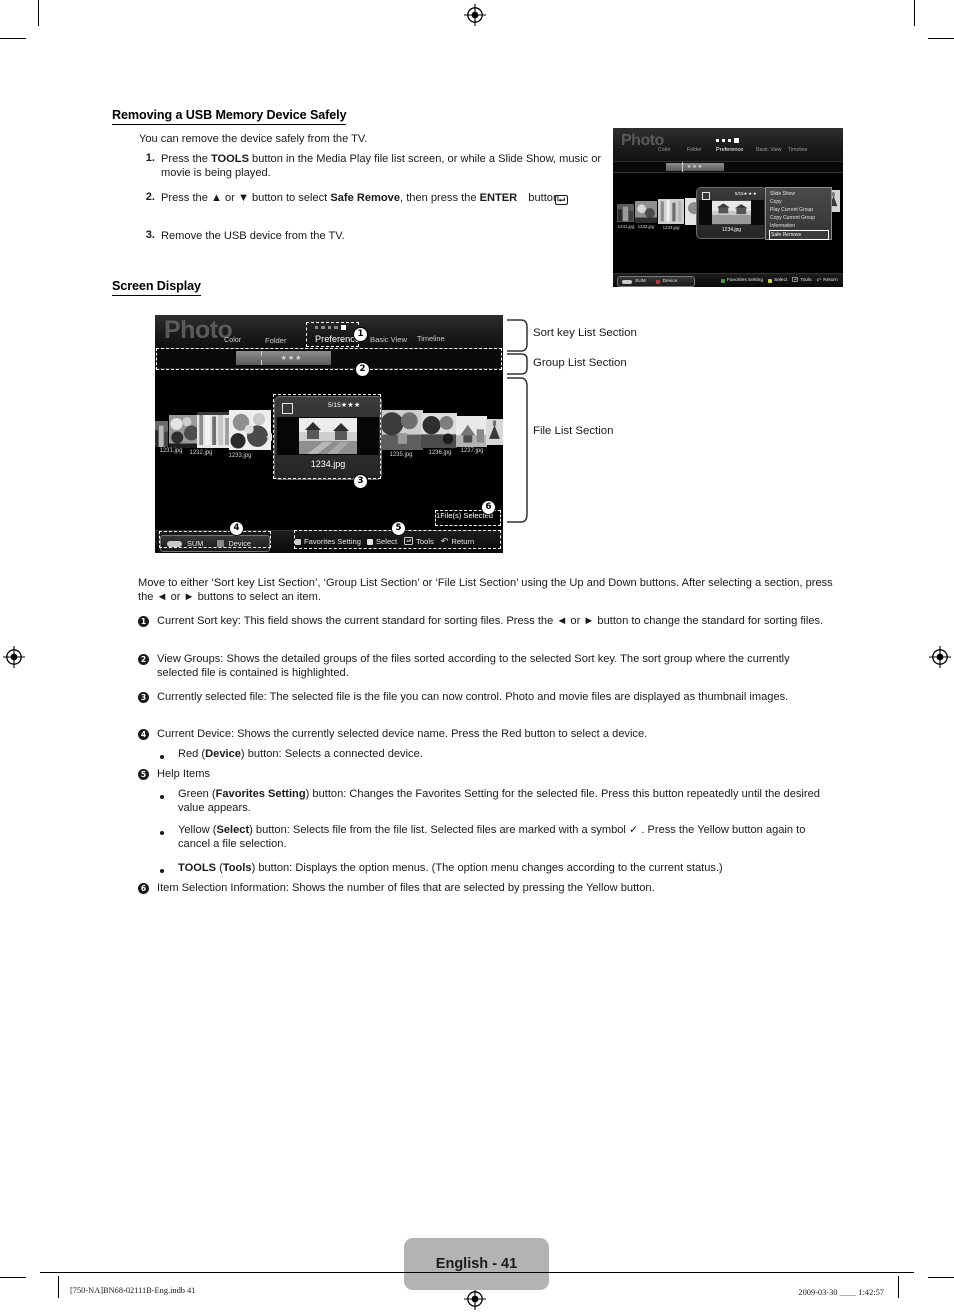 This screenshot has width=954, height=1315. I want to click on usb-step-1-number: 1., so click(150, 158).